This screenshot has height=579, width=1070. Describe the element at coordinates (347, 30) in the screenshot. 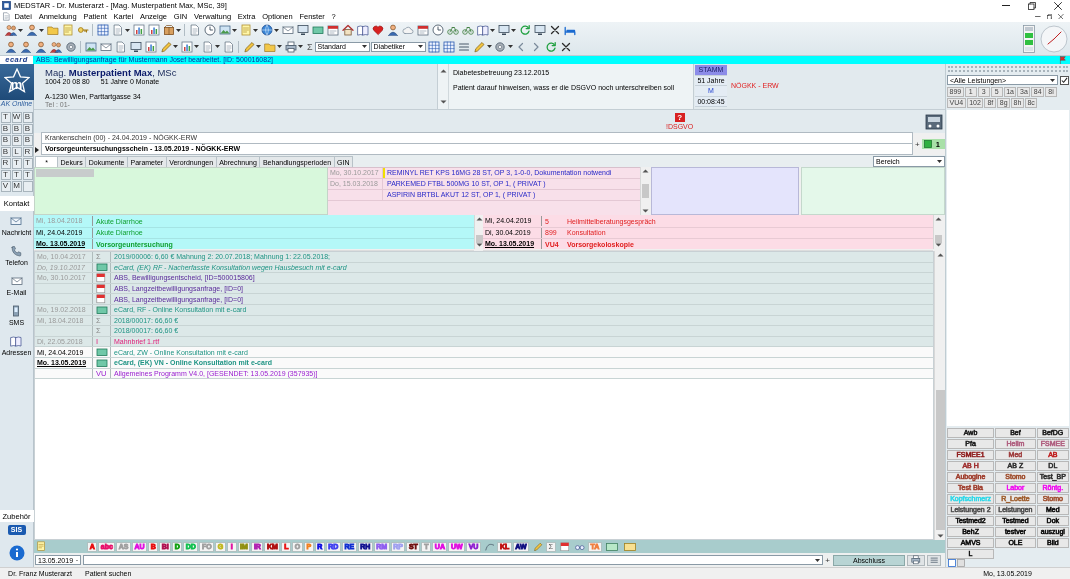

I see `house-icon` at that location.